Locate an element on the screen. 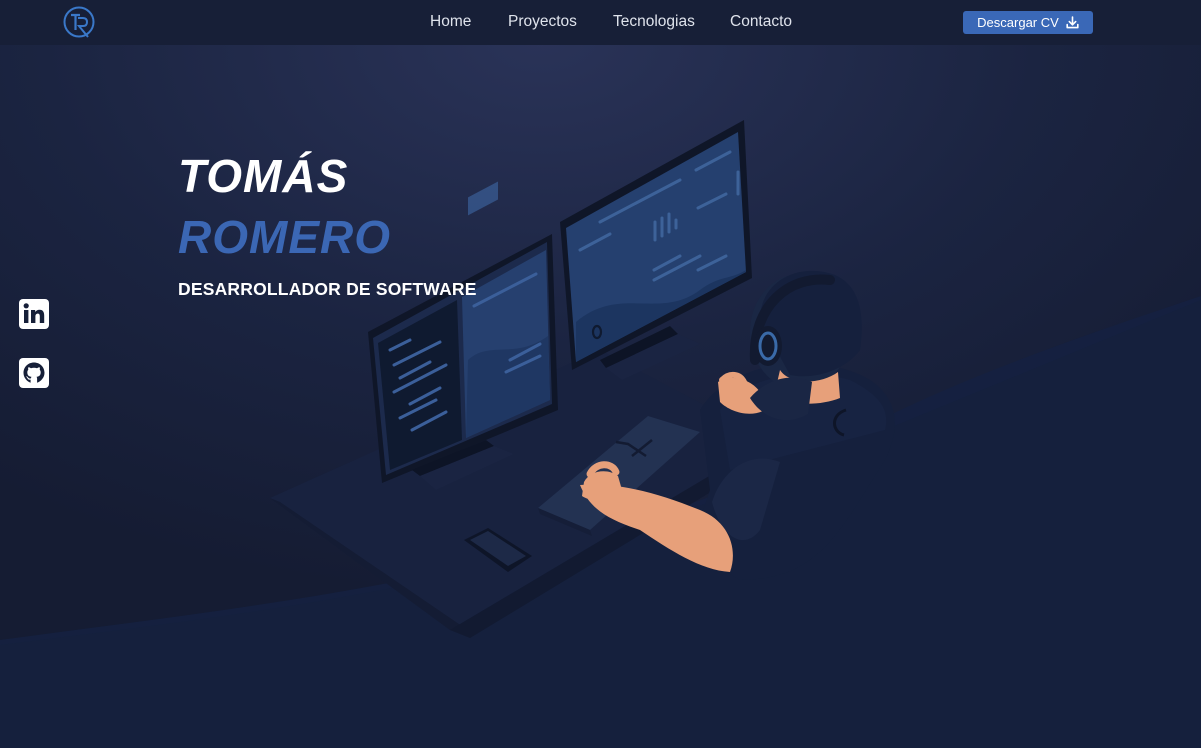 The image size is (1201, 748). nav-link-proyectos: Proyectos is located at coordinates (542, 22).